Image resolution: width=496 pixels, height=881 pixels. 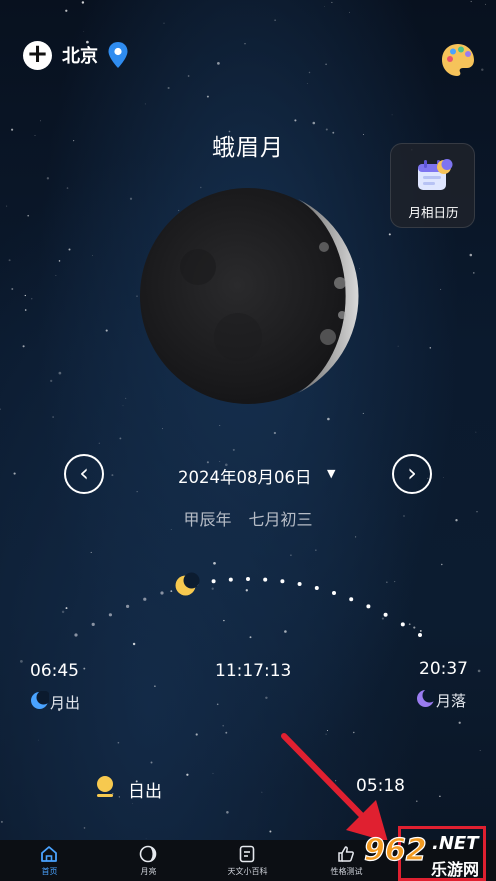 What do you see at coordinates (426, 698) in the screenshot?
I see `moonset-icon` at bounding box center [426, 698].